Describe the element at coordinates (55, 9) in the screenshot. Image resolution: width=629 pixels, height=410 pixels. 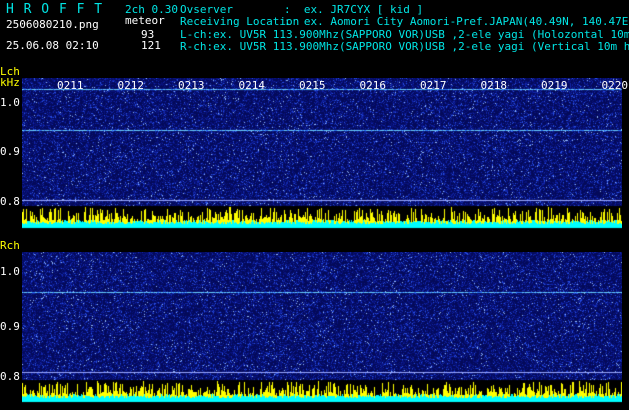
I see `app-title: H R O F F T` at that location.